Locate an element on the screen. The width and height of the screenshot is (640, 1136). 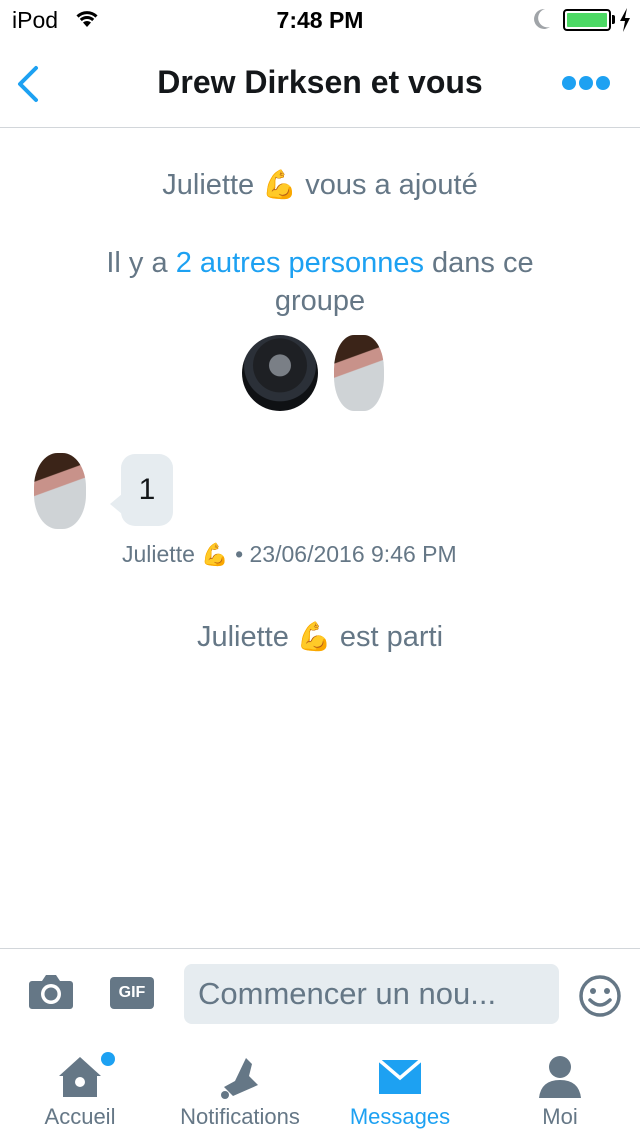
left-name: Juliette is located at coordinates (242, 637).